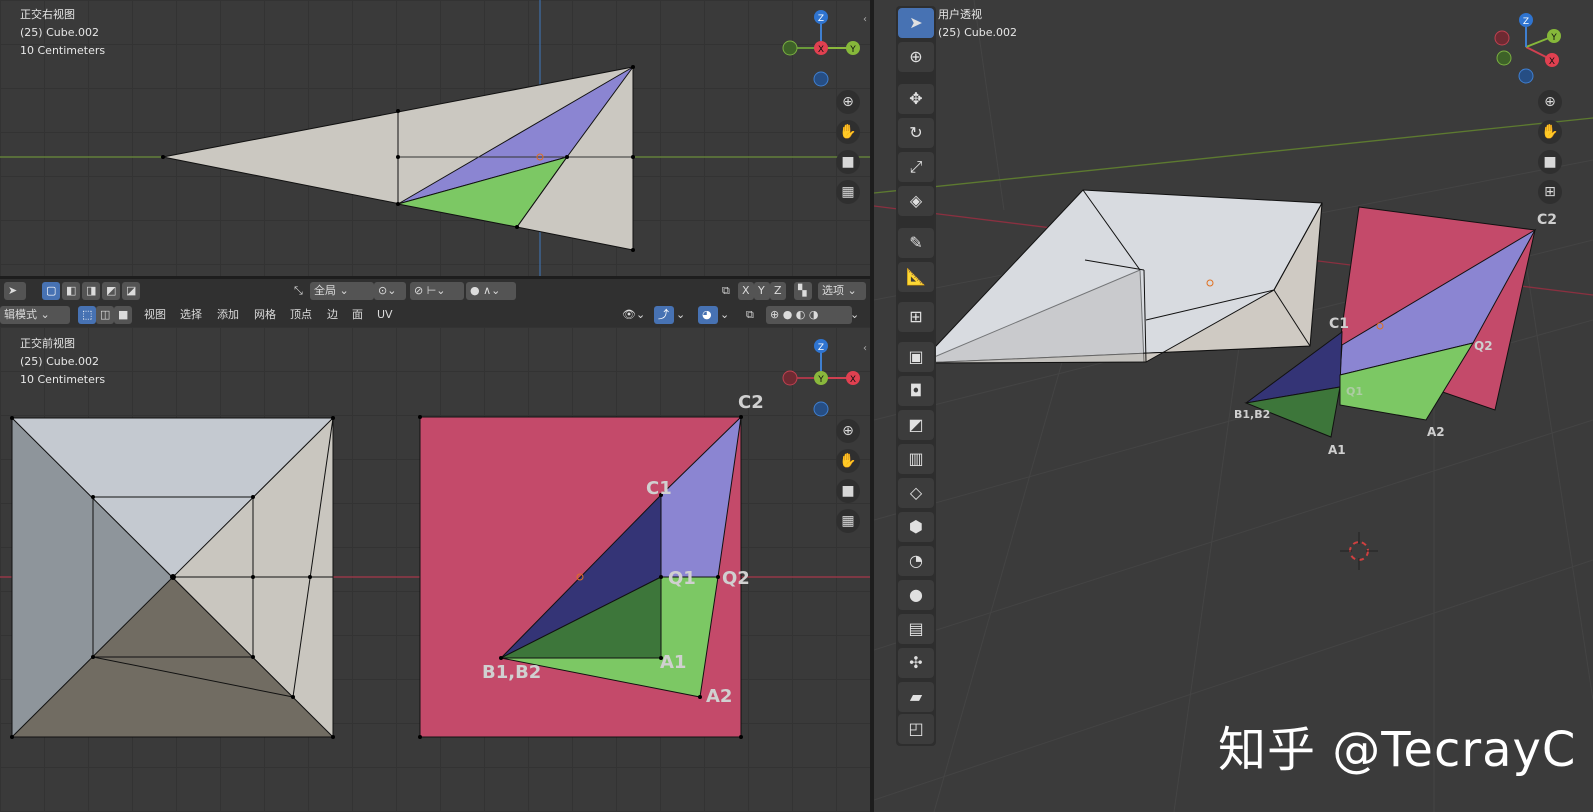  What do you see at coordinates (155, 315) in the screenshot?
I see `menu-view: 视图` at bounding box center [155, 315].